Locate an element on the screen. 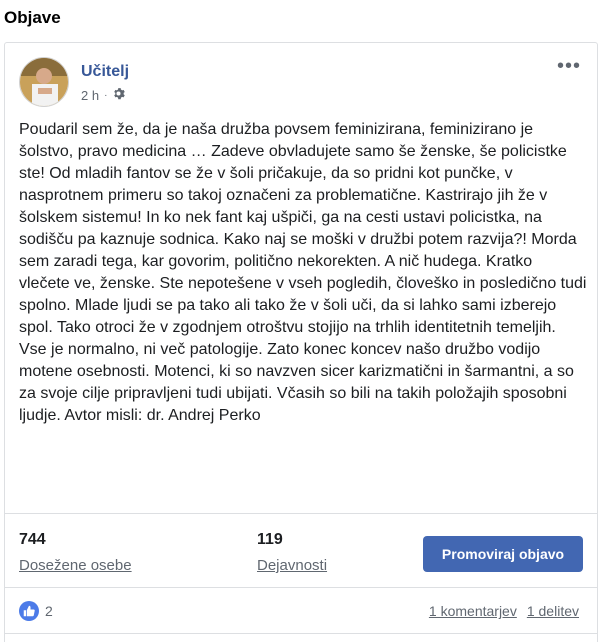 This screenshot has width=613, height=642. more-options-icon: ••• is located at coordinates (569, 66).